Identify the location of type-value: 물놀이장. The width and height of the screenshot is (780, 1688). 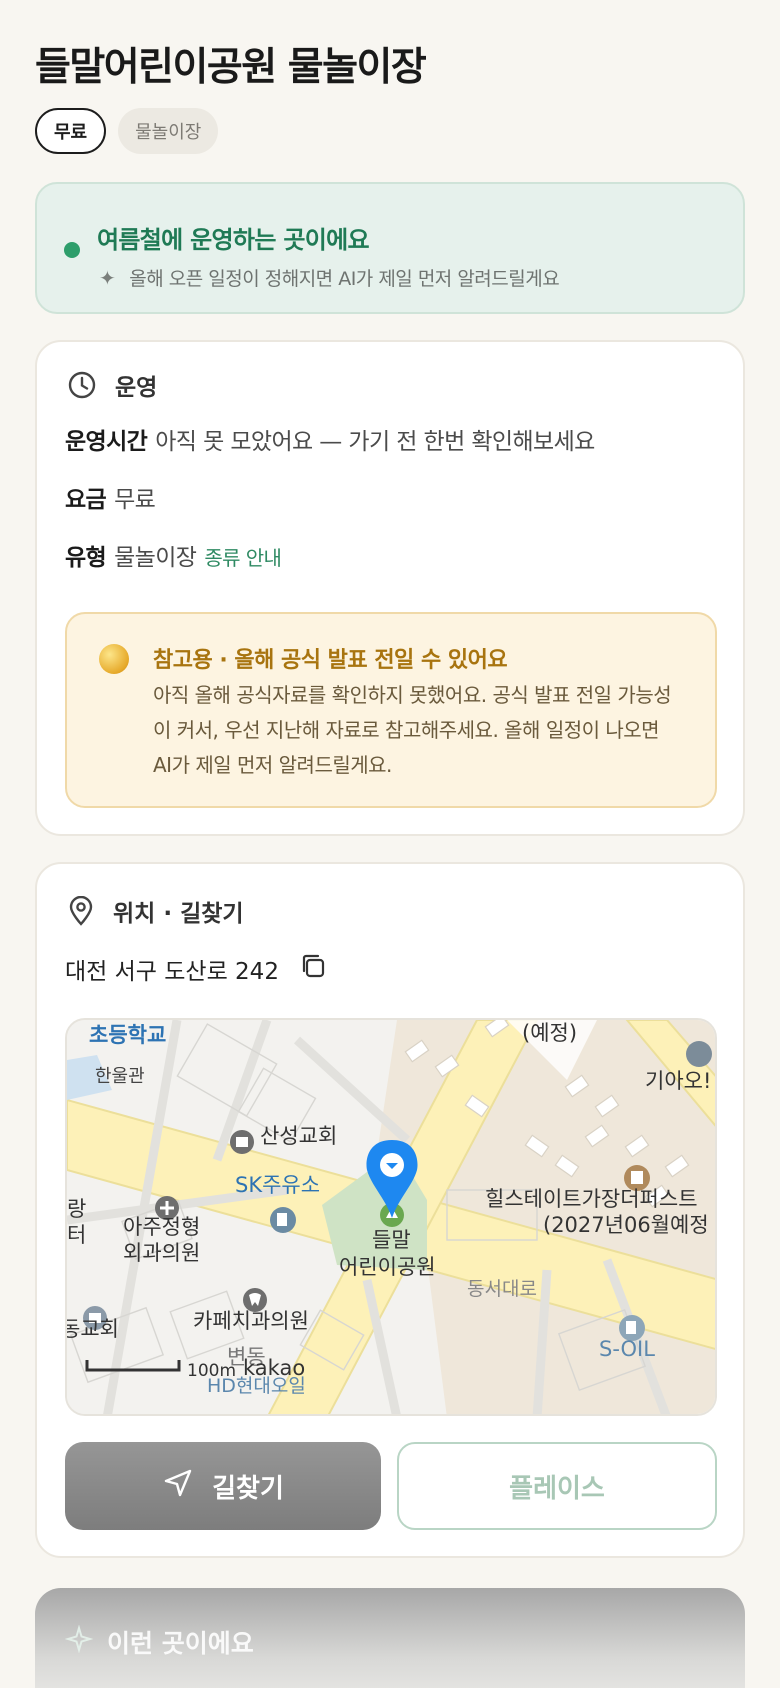
(155, 558).